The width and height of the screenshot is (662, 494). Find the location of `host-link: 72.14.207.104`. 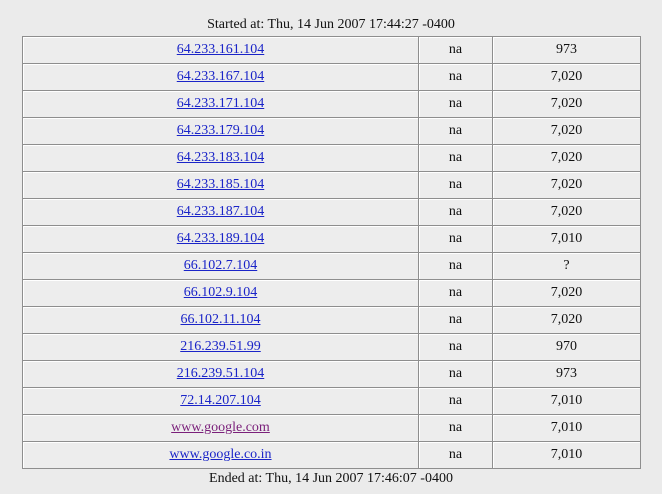

host-link: 72.14.207.104 is located at coordinates (220, 400).